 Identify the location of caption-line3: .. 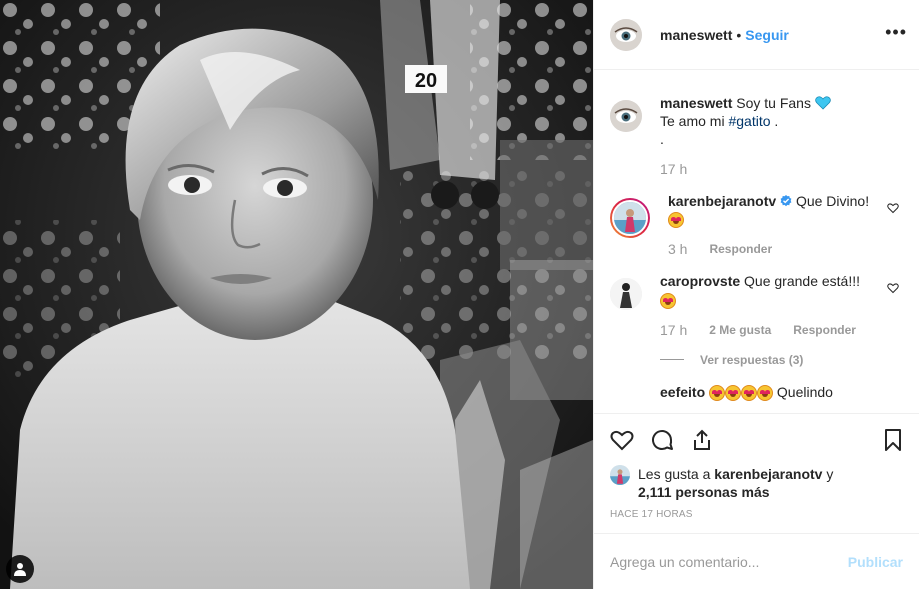
(662, 139).